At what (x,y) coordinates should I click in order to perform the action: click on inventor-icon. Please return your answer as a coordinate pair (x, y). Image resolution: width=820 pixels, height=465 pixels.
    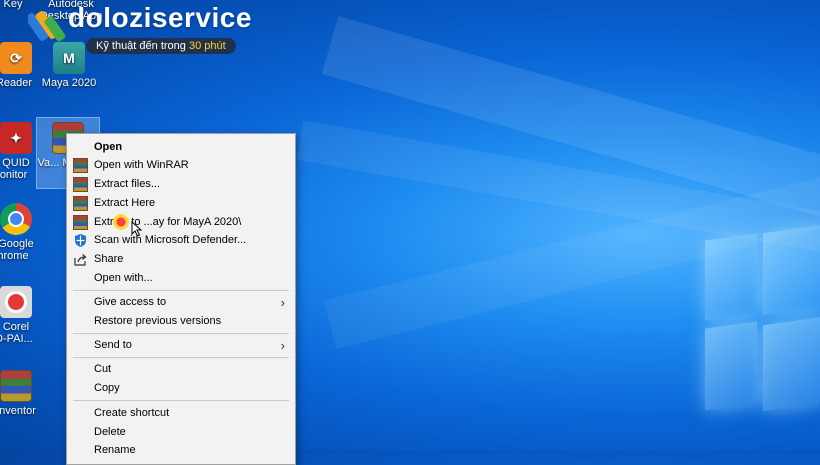
    Looking at the image, I should click on (16, 386).